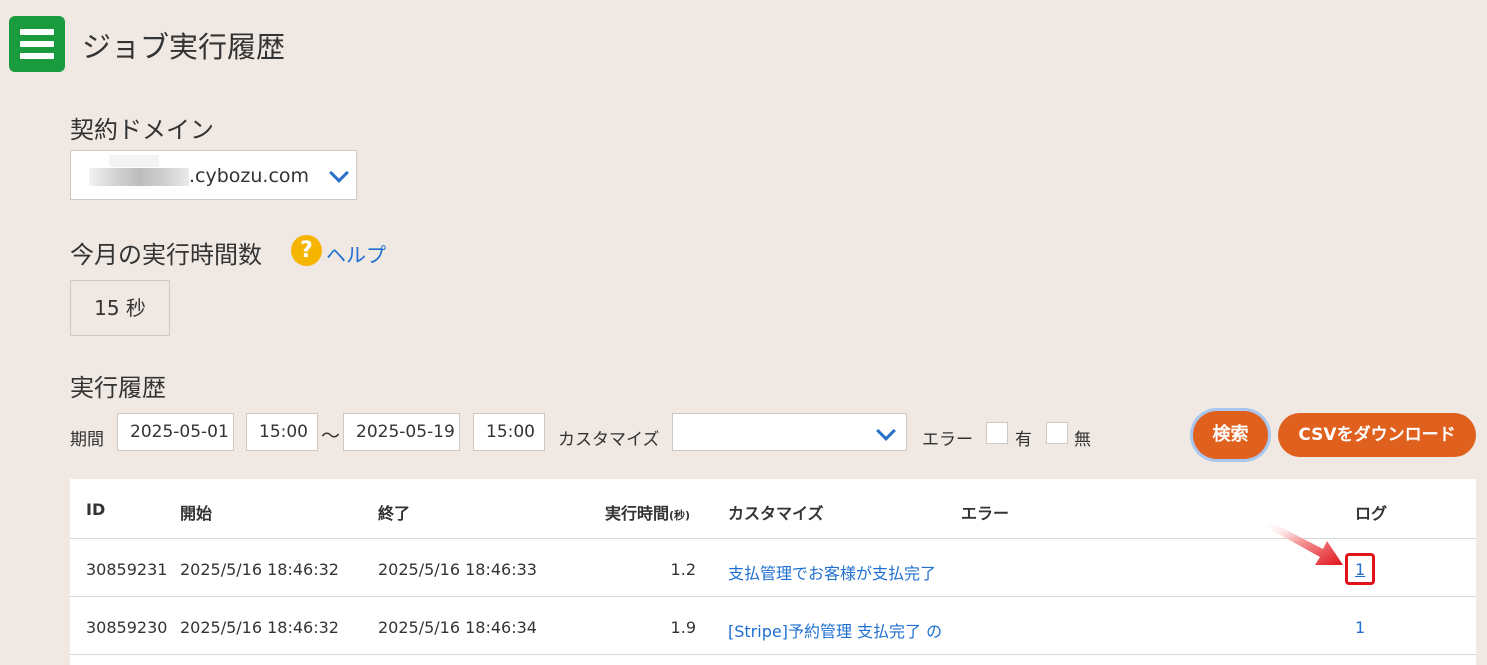 The height and width of the screenshot is (665, 1487). Describe the element at coordinates (356, 253) in the screenshot. I see `help-link: ヘルプ` at that location.